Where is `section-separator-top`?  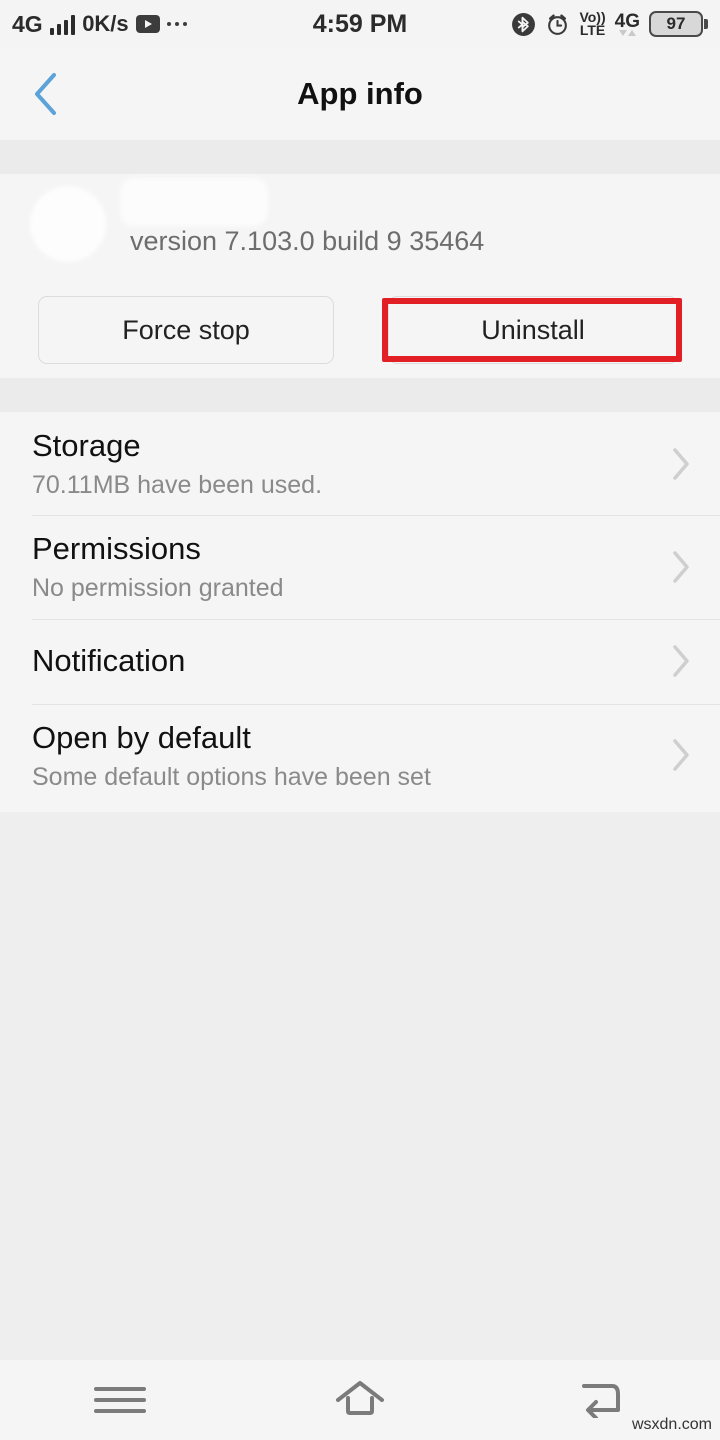 section-separator-top is located at coordinates (360, 157).